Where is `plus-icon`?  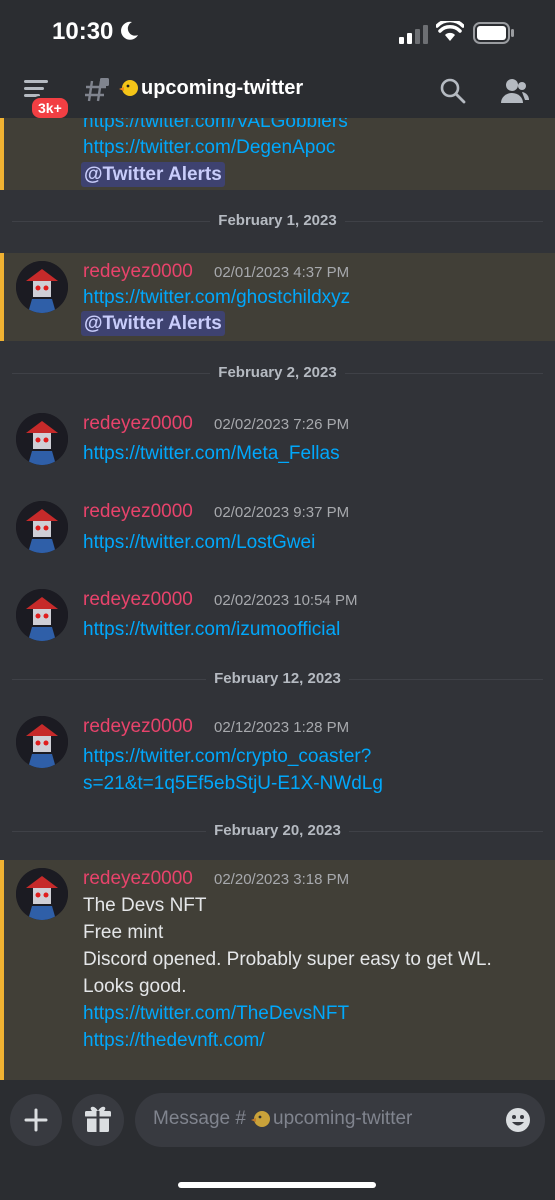
plus-icon is located at coordinates (36, 1120).